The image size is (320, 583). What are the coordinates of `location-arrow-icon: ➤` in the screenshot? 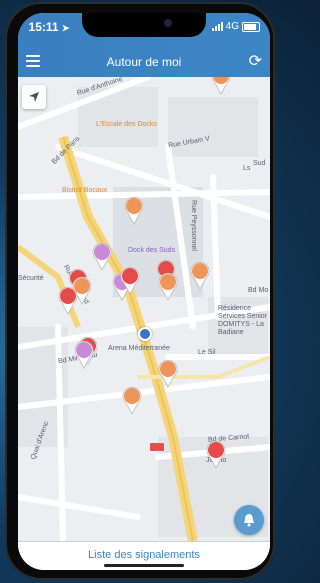 It's located at (65, 28).